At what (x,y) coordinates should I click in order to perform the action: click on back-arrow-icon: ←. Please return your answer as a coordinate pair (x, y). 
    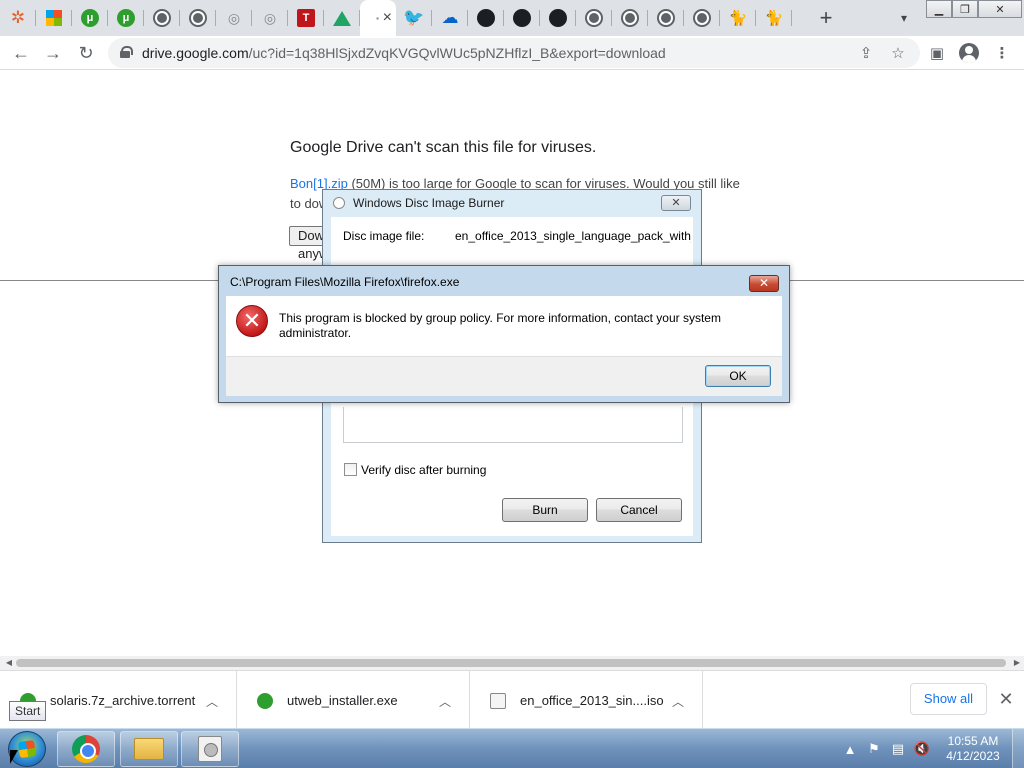
    Looking at the image, I should click on (21, 53).